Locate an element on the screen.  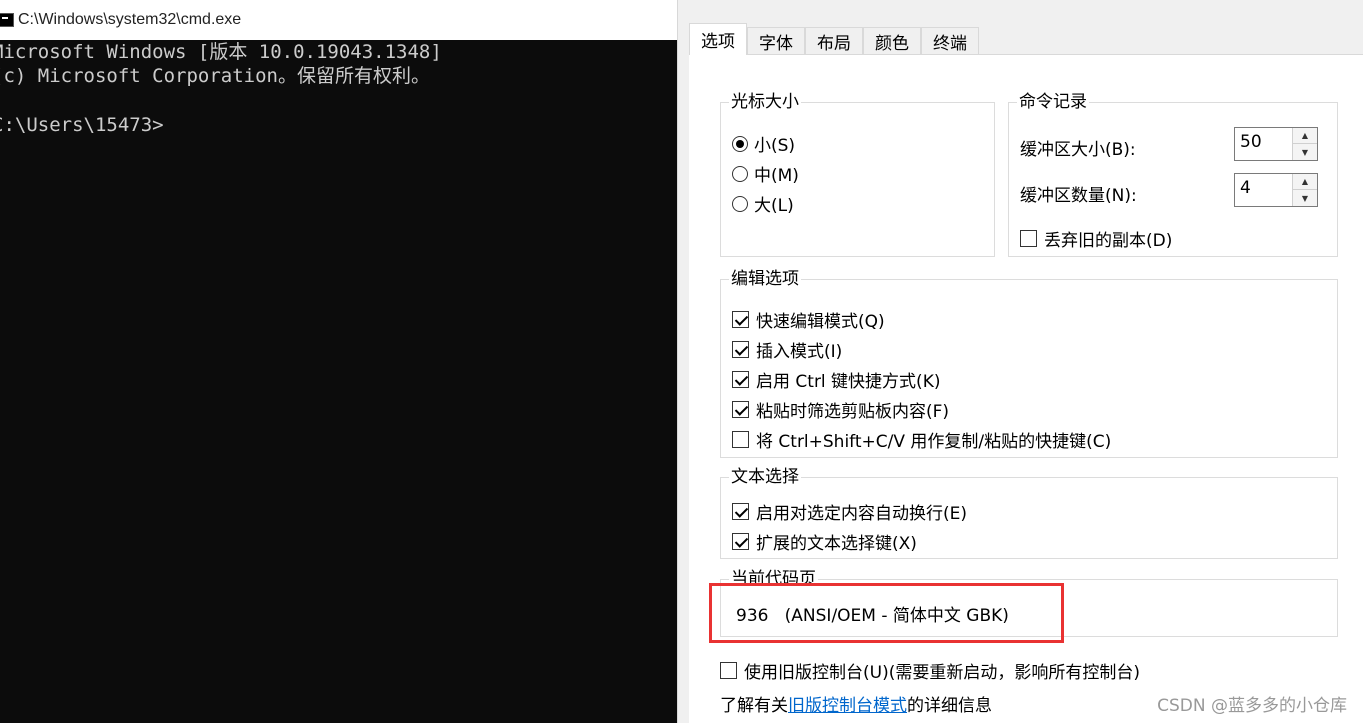
discard-old-checkbox: 丢弃旧的副本(D) is located at coordinates (1096, 238).